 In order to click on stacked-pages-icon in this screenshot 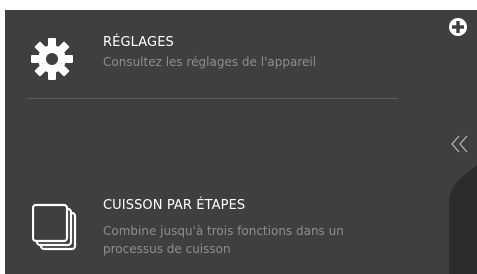, I will do `click(54, 227)`.